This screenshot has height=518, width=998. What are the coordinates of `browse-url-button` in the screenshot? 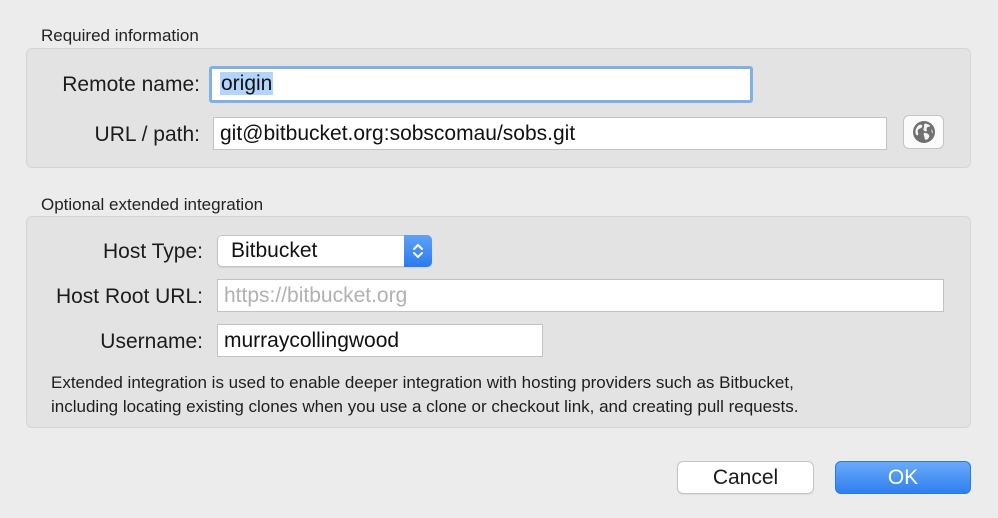 It's located at (923, 132).